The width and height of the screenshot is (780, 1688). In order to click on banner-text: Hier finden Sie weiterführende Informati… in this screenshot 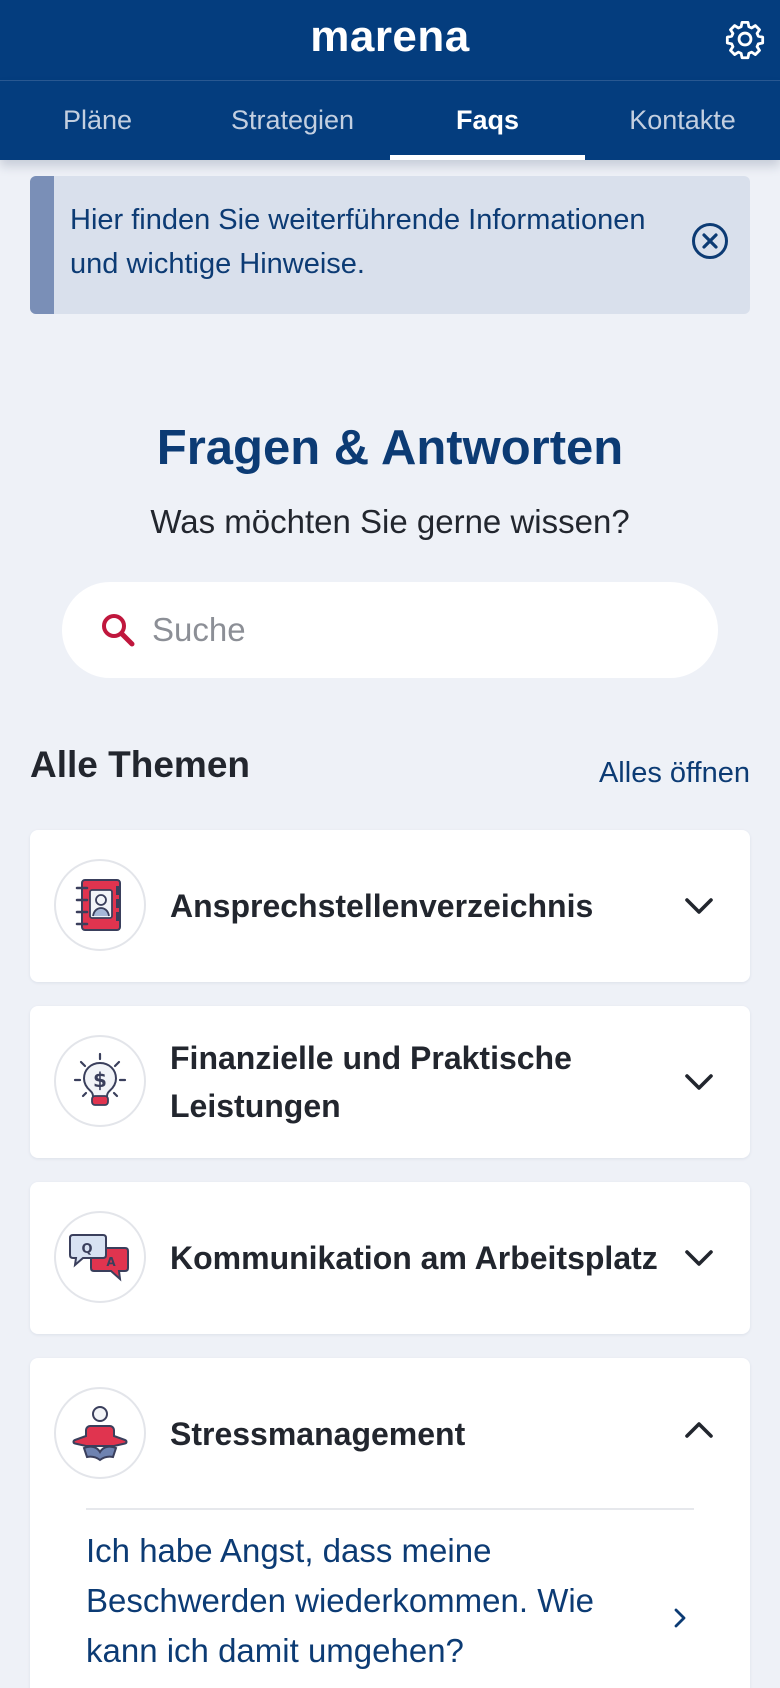, I will do `click(358, 242)`.